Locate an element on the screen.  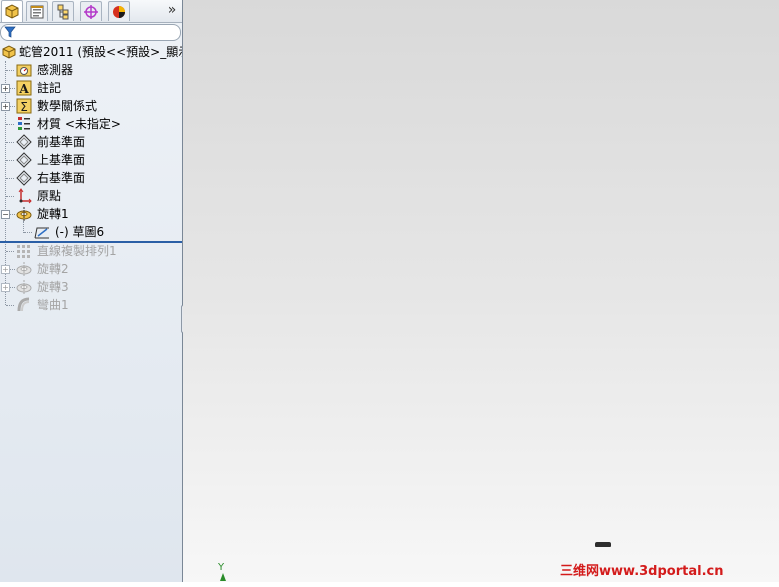
tabs-overflow-button: » is located at coordinates (172, 10).